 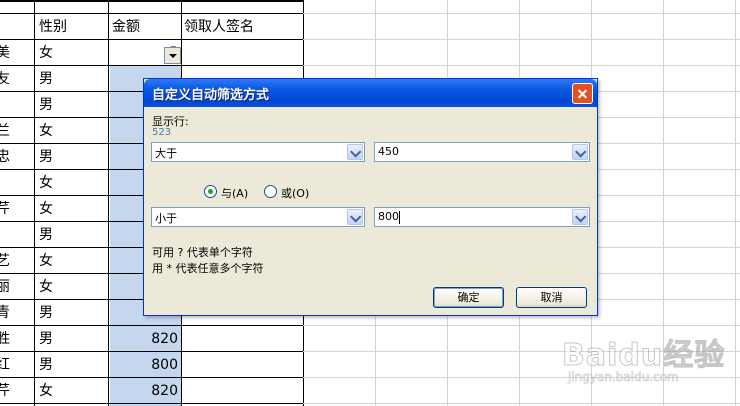 What do you see at coordinates (258, 217) in the screenshot?
I see `condition2-operator-select: 小于` at bounding box center [258, 217].